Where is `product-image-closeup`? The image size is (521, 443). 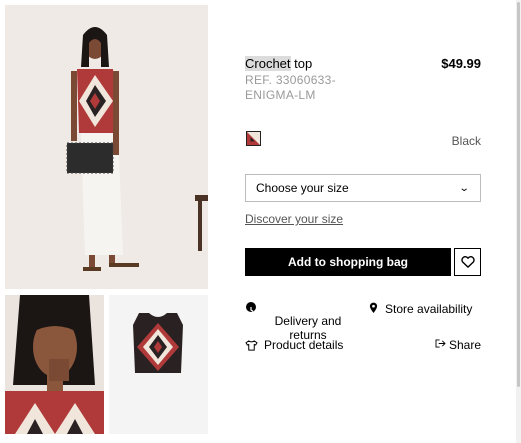
product-image-closeup is located at coordinates (54, 364).